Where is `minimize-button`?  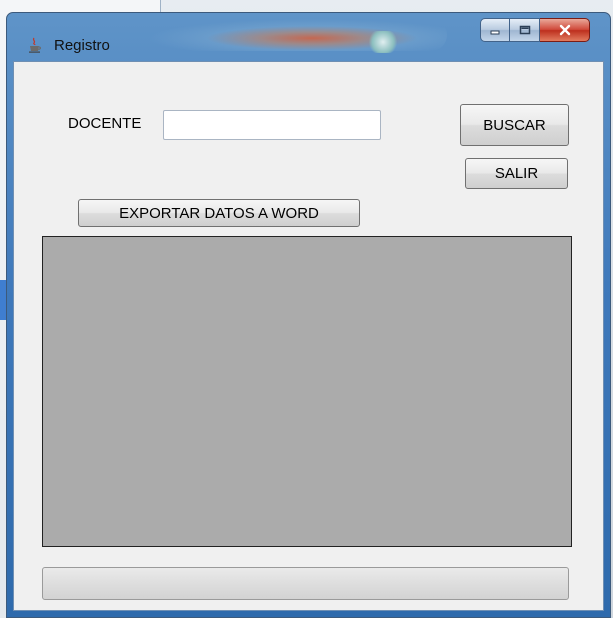 minimize-button is located at coordinates (495, 30).